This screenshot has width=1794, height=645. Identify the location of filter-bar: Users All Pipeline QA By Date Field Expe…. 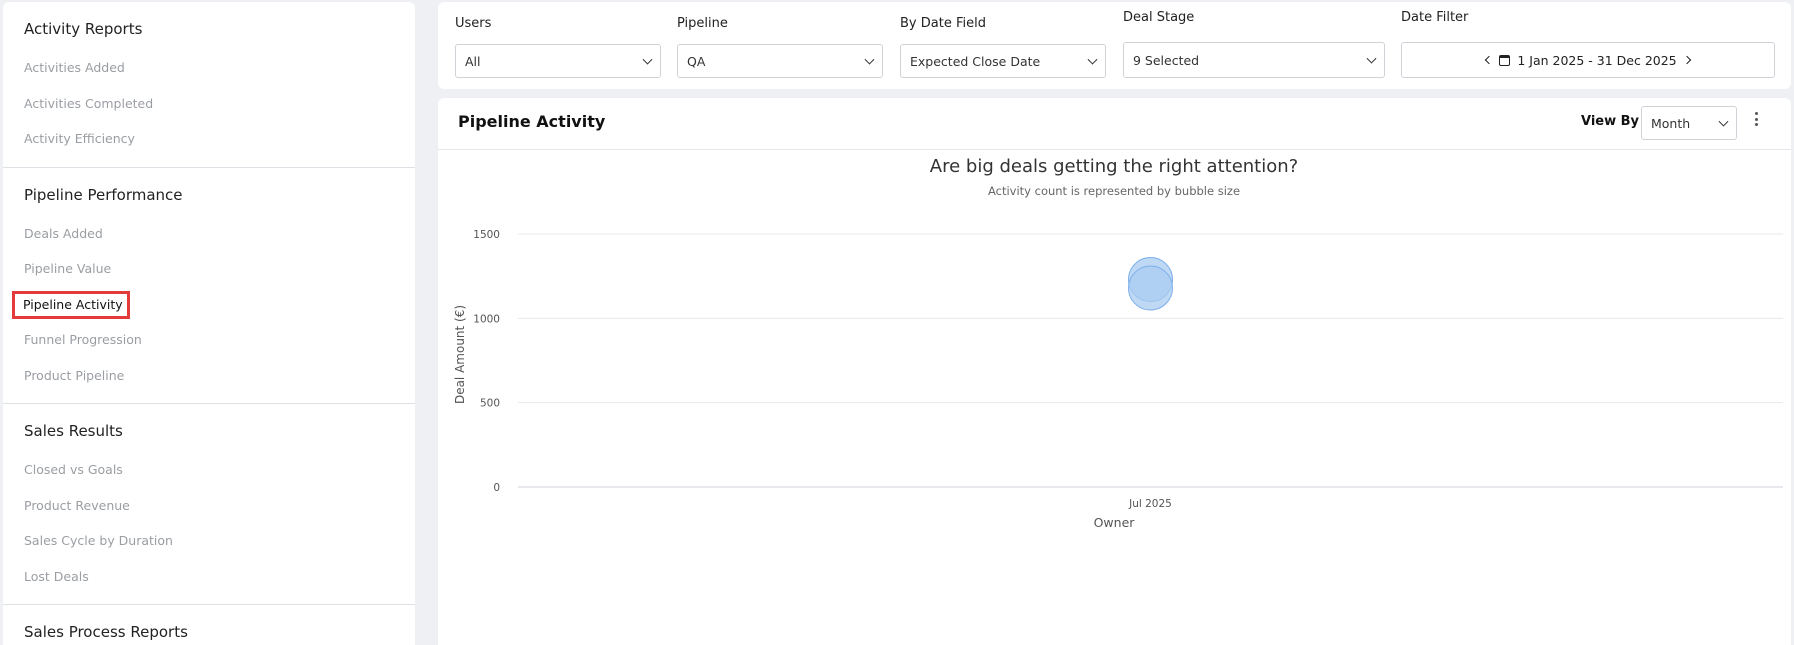
(1114, 45).